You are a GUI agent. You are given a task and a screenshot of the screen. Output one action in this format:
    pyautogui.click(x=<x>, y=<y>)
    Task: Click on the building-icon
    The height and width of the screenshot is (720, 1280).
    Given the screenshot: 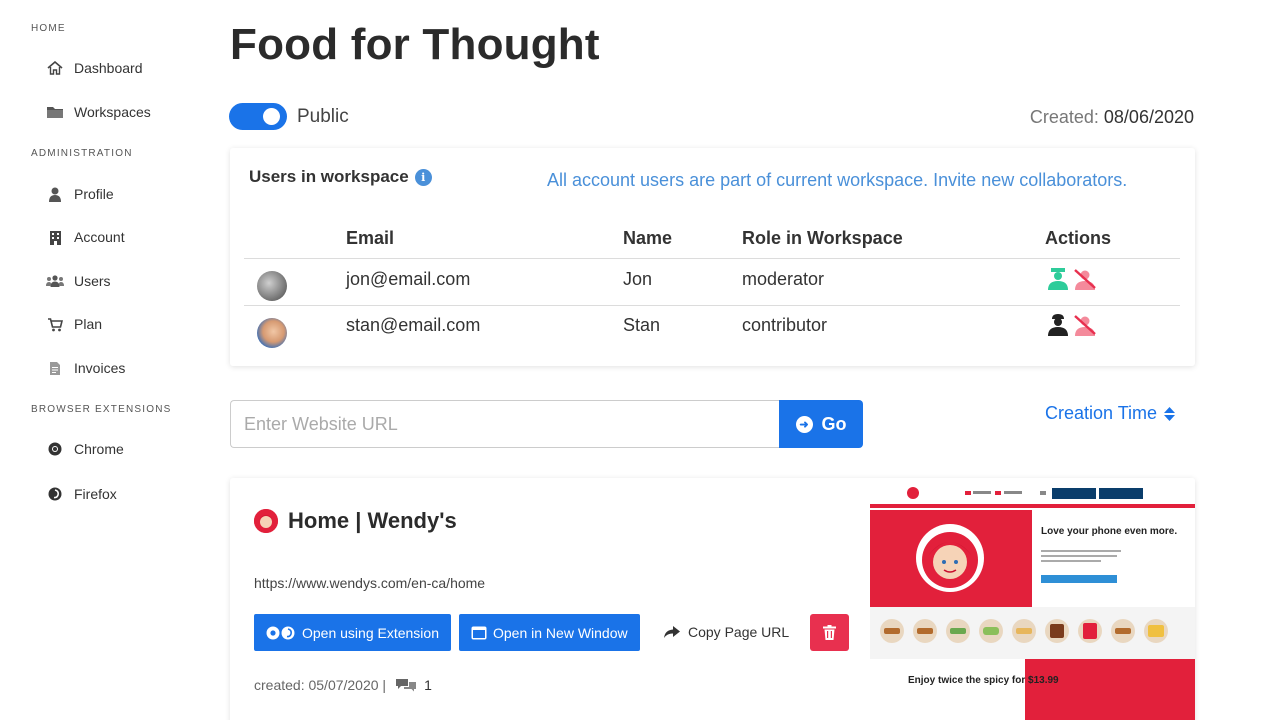 What is the action you would take?
    pyautogui.click(x=55, y=237)
    